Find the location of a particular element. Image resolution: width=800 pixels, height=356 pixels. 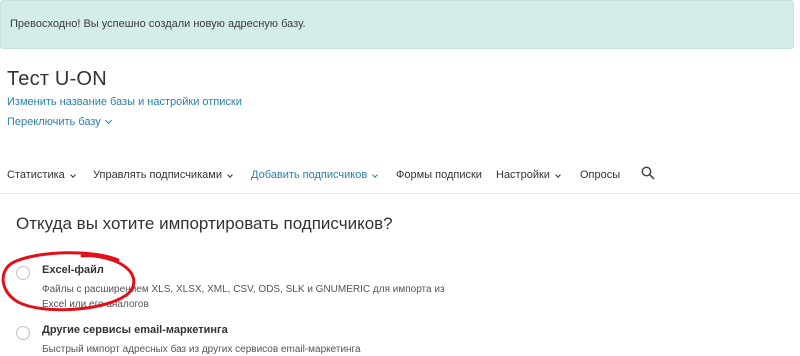

nav-surveys: Опросы is located at coordinates (600, 175).